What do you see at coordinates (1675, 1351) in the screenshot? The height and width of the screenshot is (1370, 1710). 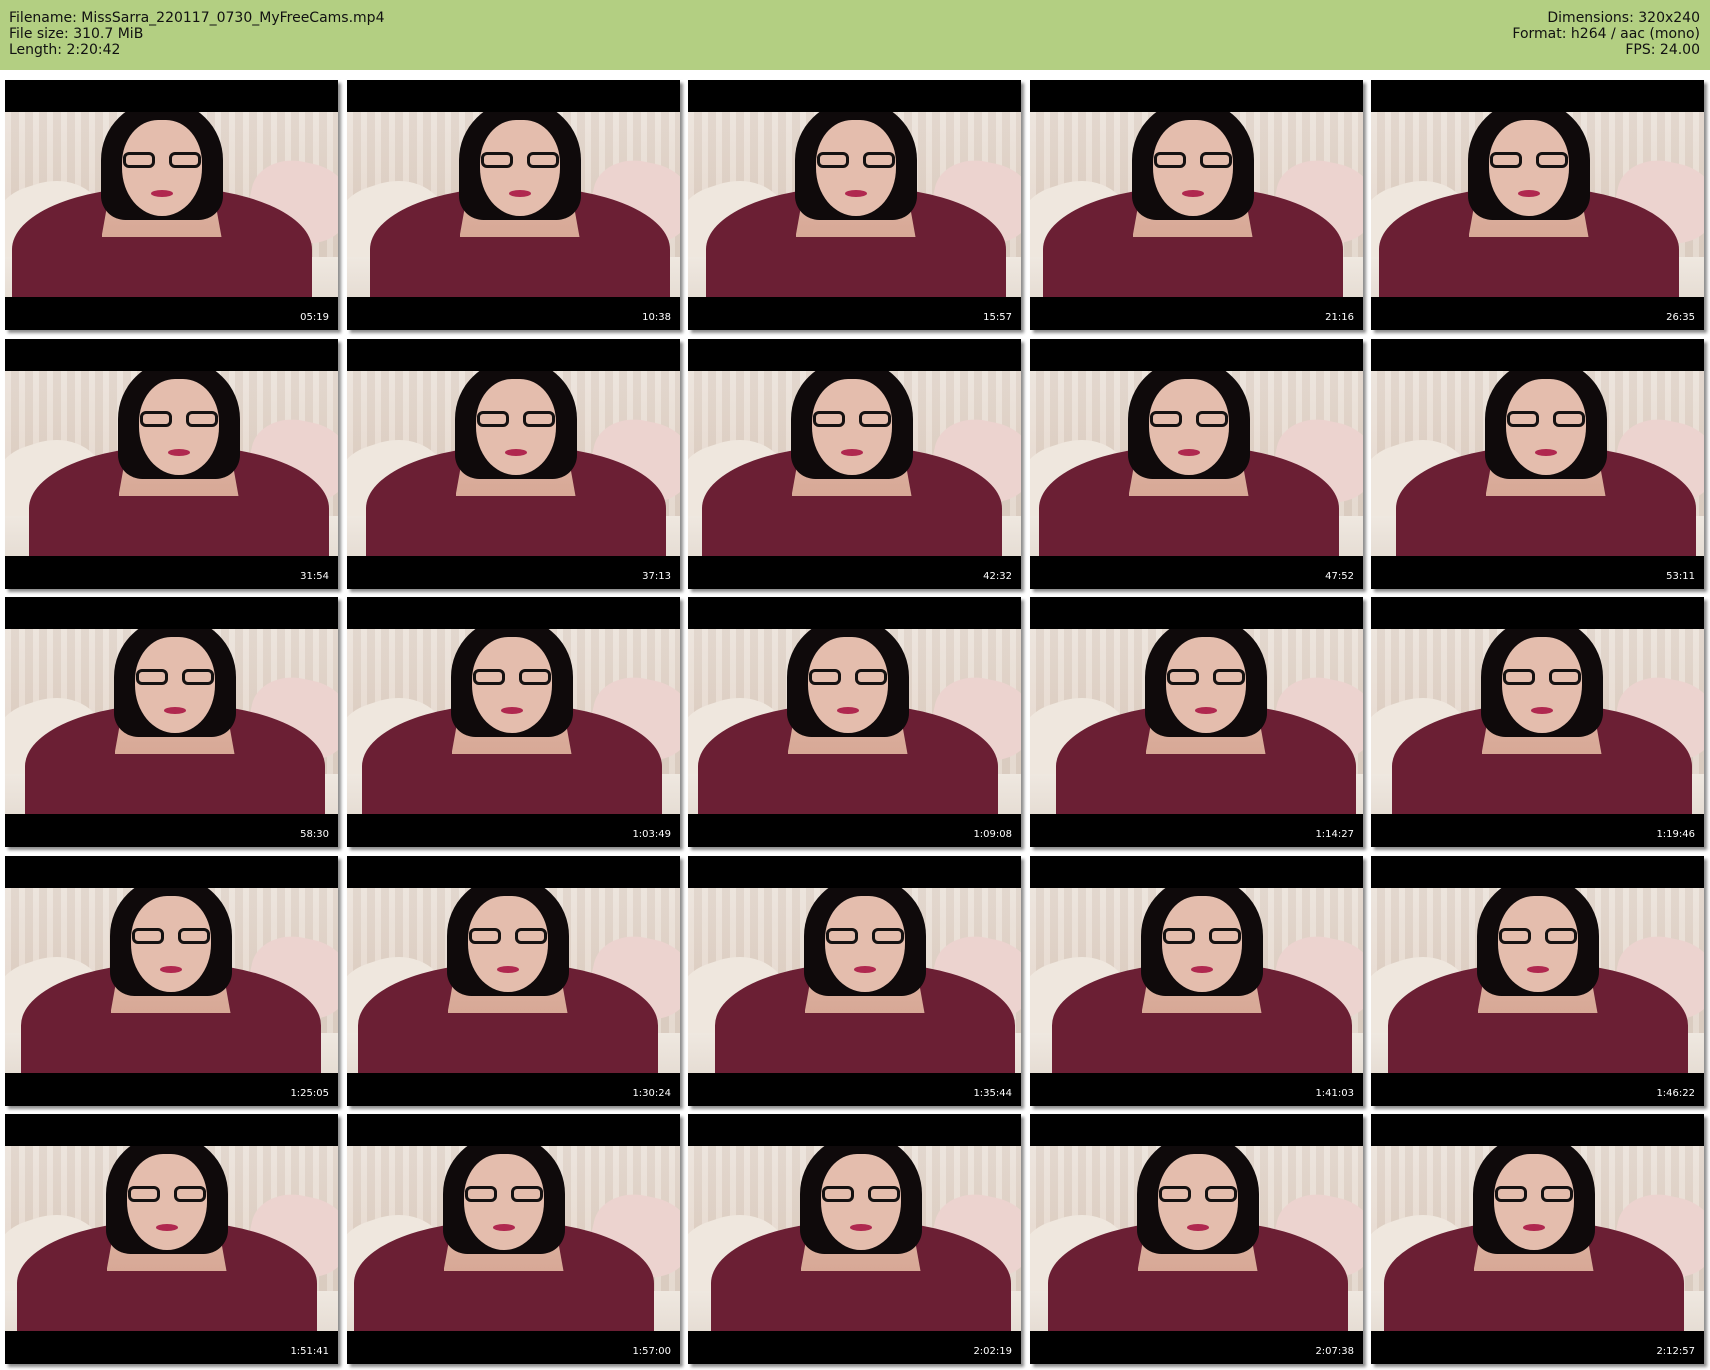 I see `thumbnail-timestamp: 2:12:57` at bounding box center [1675, 1351].